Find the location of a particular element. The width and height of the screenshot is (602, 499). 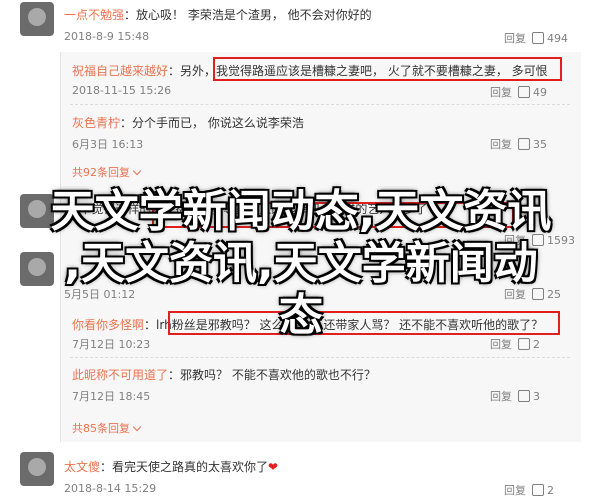

comment-actions: 回复 494 is located at coordinates (536, 38).